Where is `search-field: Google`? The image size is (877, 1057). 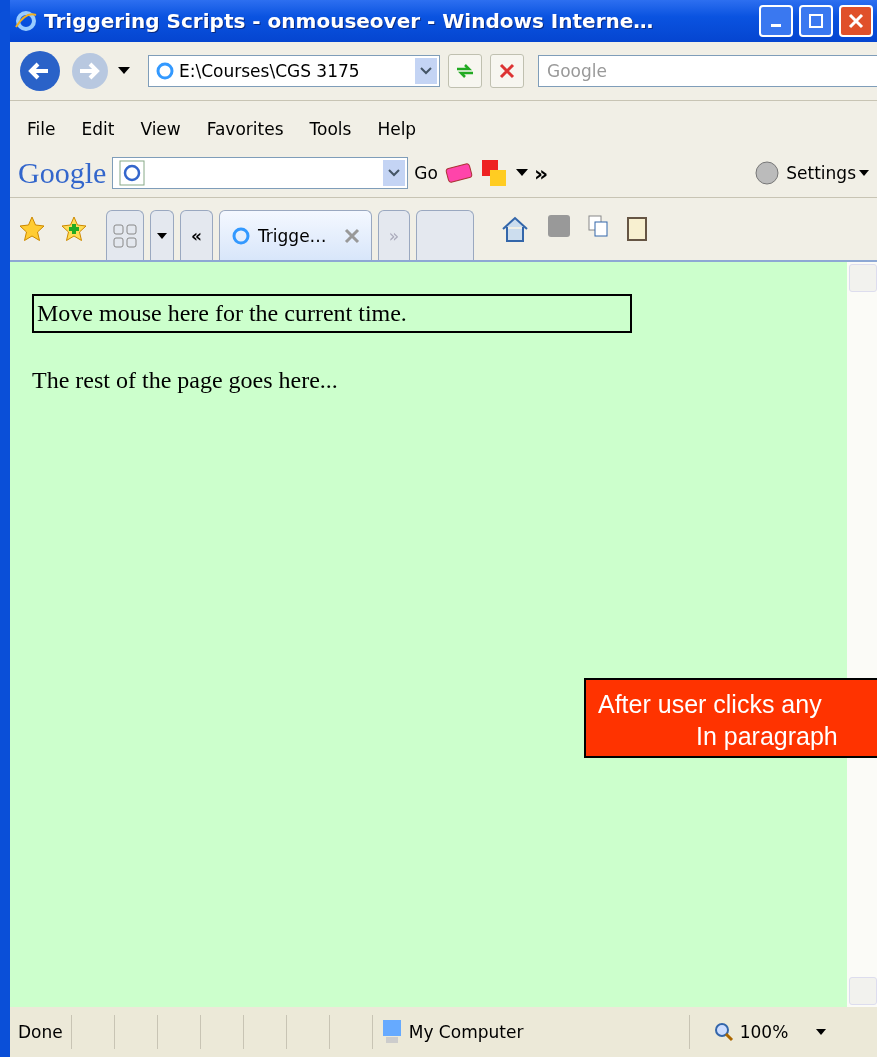
search-field: Google is located at coordinates (707, 71).